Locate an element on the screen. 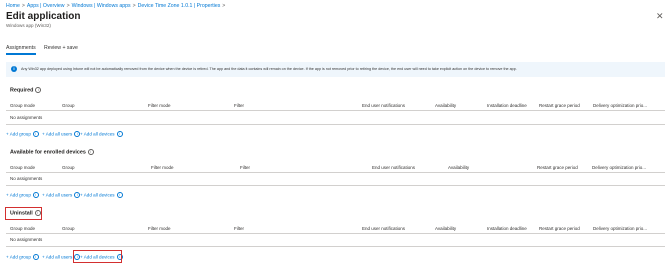 Image resolution: width=670 pixels, height=277 pixels. add-all-users-link-required: + Add all users i is located at coordinates (61, 134).